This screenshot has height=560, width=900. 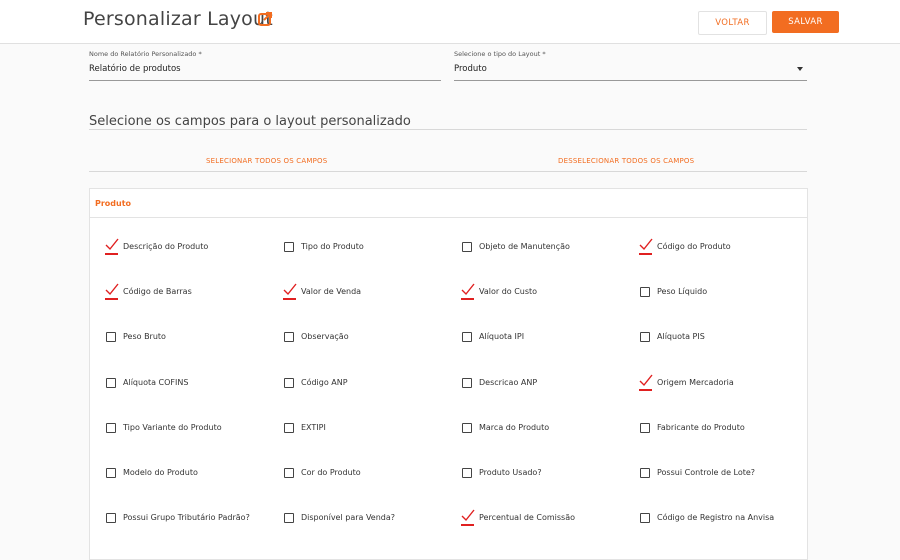 I want to click on checkbox-label: Peso Líquido, so click(x=682, y=292).